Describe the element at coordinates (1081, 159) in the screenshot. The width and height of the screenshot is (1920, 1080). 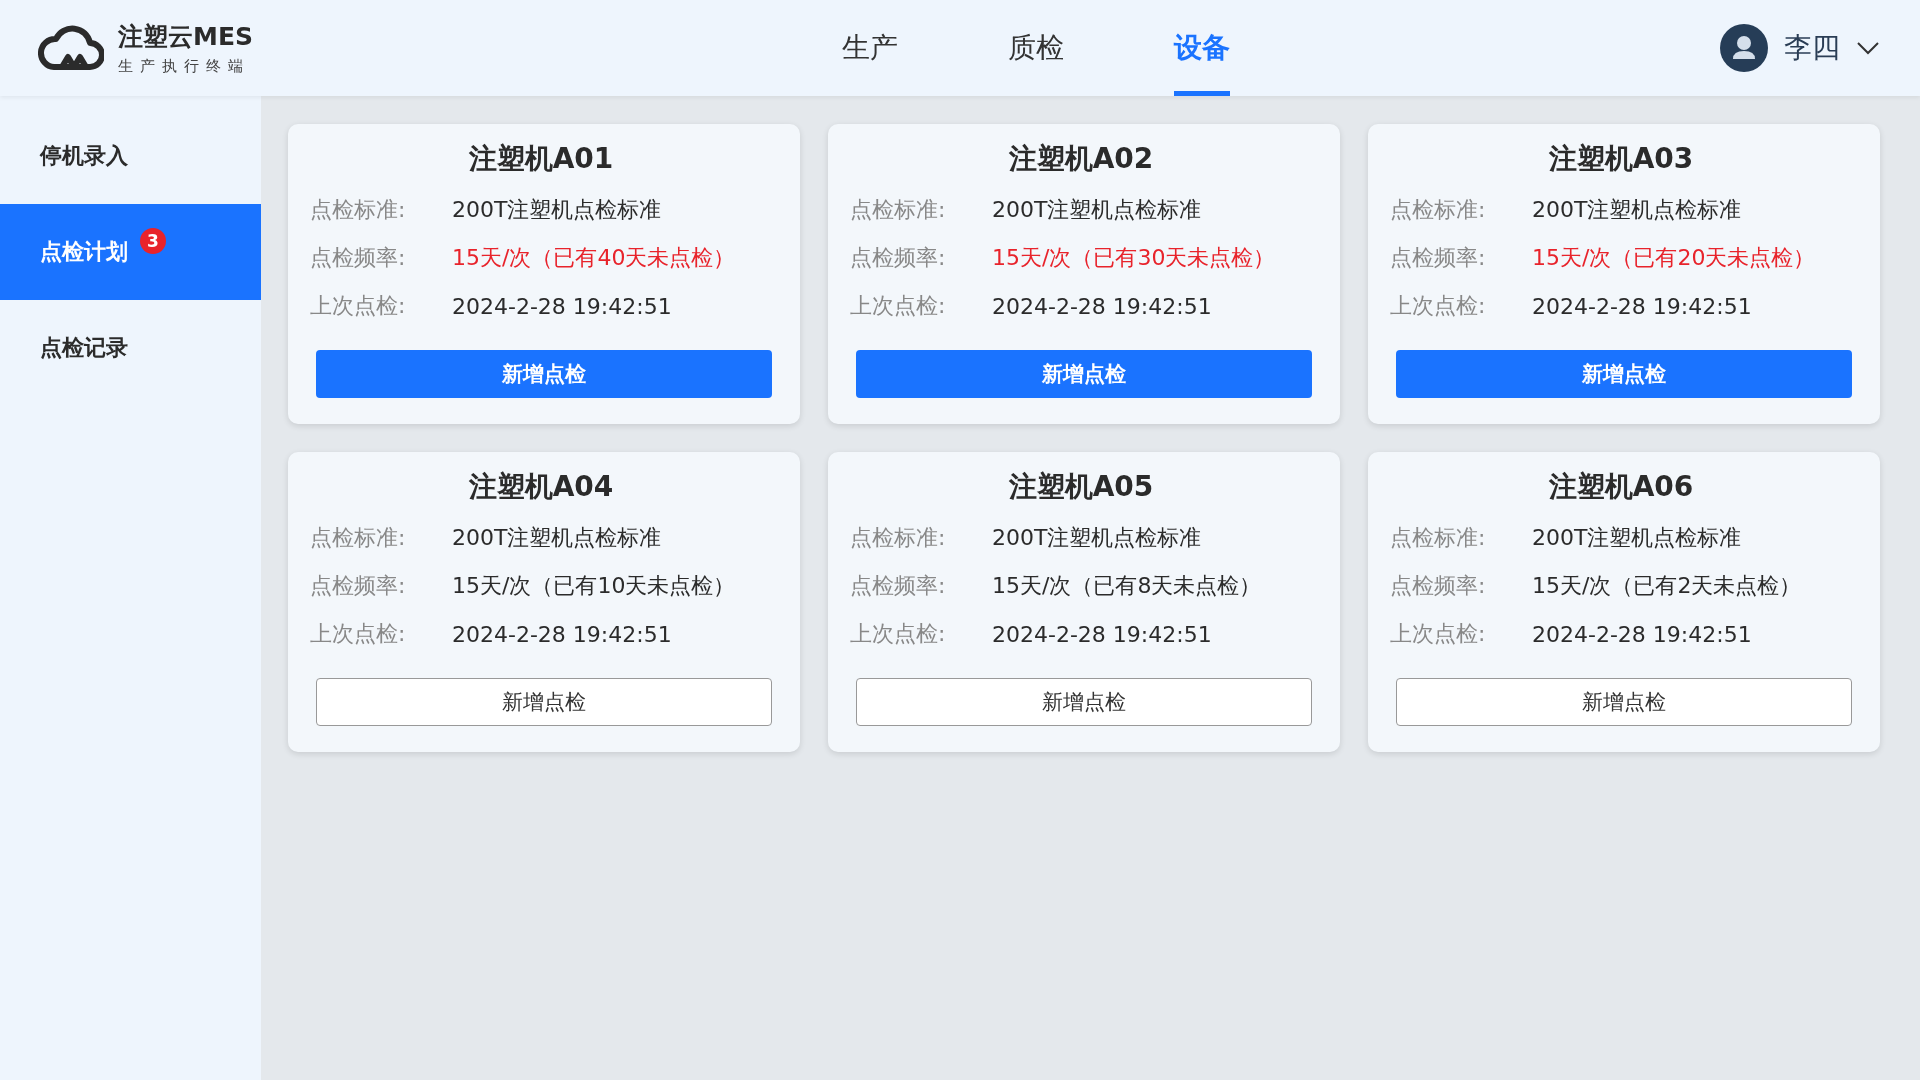
I see `machine-title: 注塑机A02` at that location.